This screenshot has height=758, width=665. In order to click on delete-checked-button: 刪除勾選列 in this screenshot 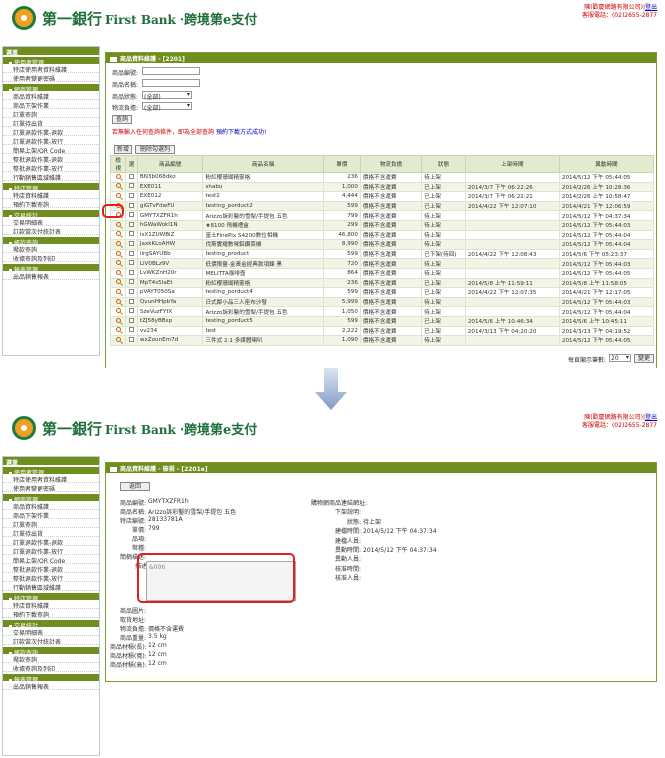, I will do `click(155, 149)`.